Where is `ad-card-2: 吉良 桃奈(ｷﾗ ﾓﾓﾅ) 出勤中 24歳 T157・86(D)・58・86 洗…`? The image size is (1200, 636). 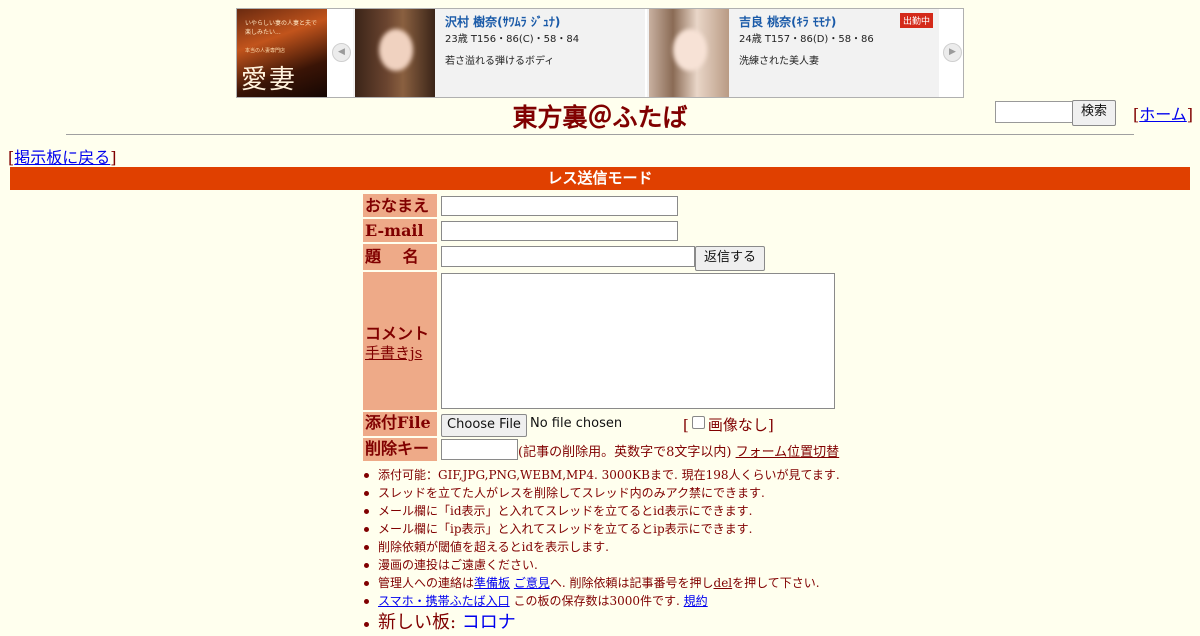 ad-card-2: 吉良 桃奈(ｷﾗ ﾓﾓﾅ) 出勤中 24歳 T157・86(D)・58・86 洗… is located at coordinates (793, 53).